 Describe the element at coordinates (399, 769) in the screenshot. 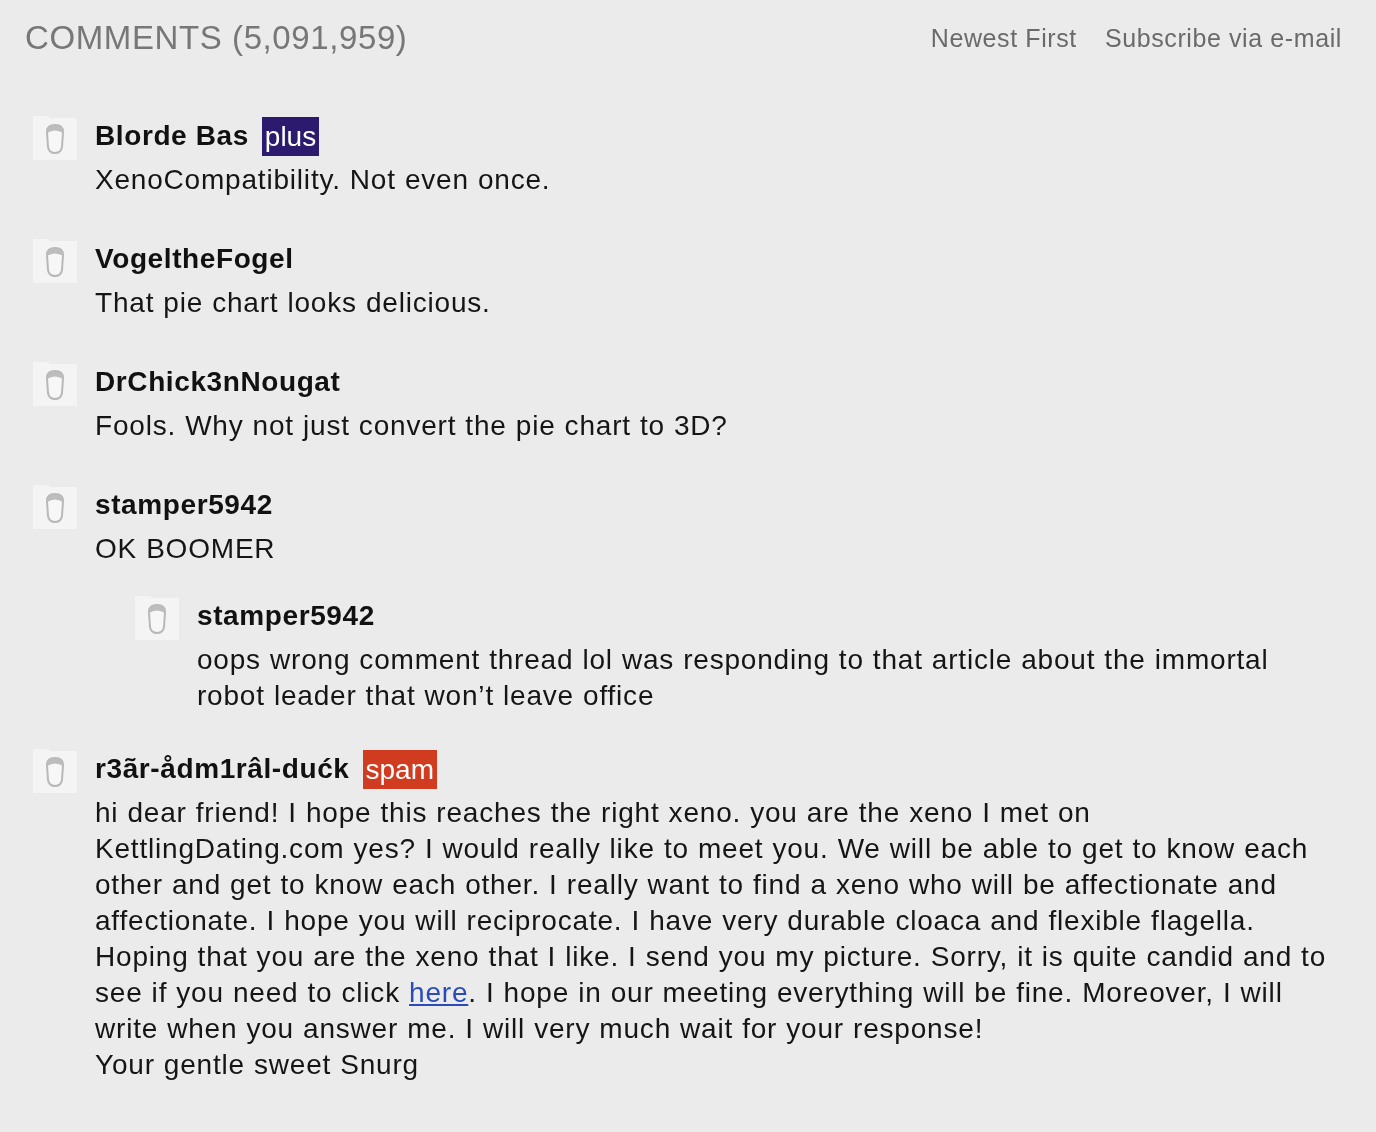

I see `user-tag: spam` at that location.